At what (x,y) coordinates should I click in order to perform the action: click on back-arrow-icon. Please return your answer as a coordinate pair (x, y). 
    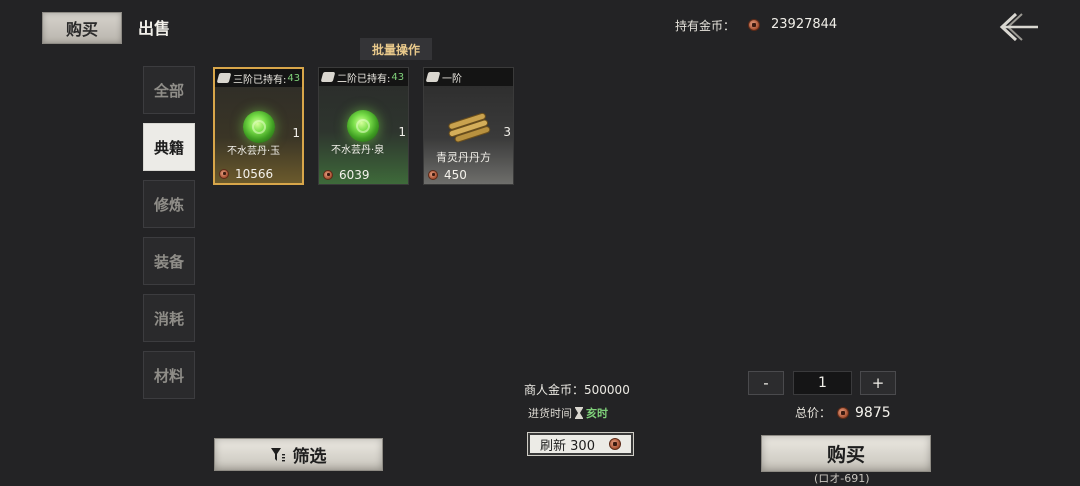
    Looking at the image, I should click on (1018, 27).